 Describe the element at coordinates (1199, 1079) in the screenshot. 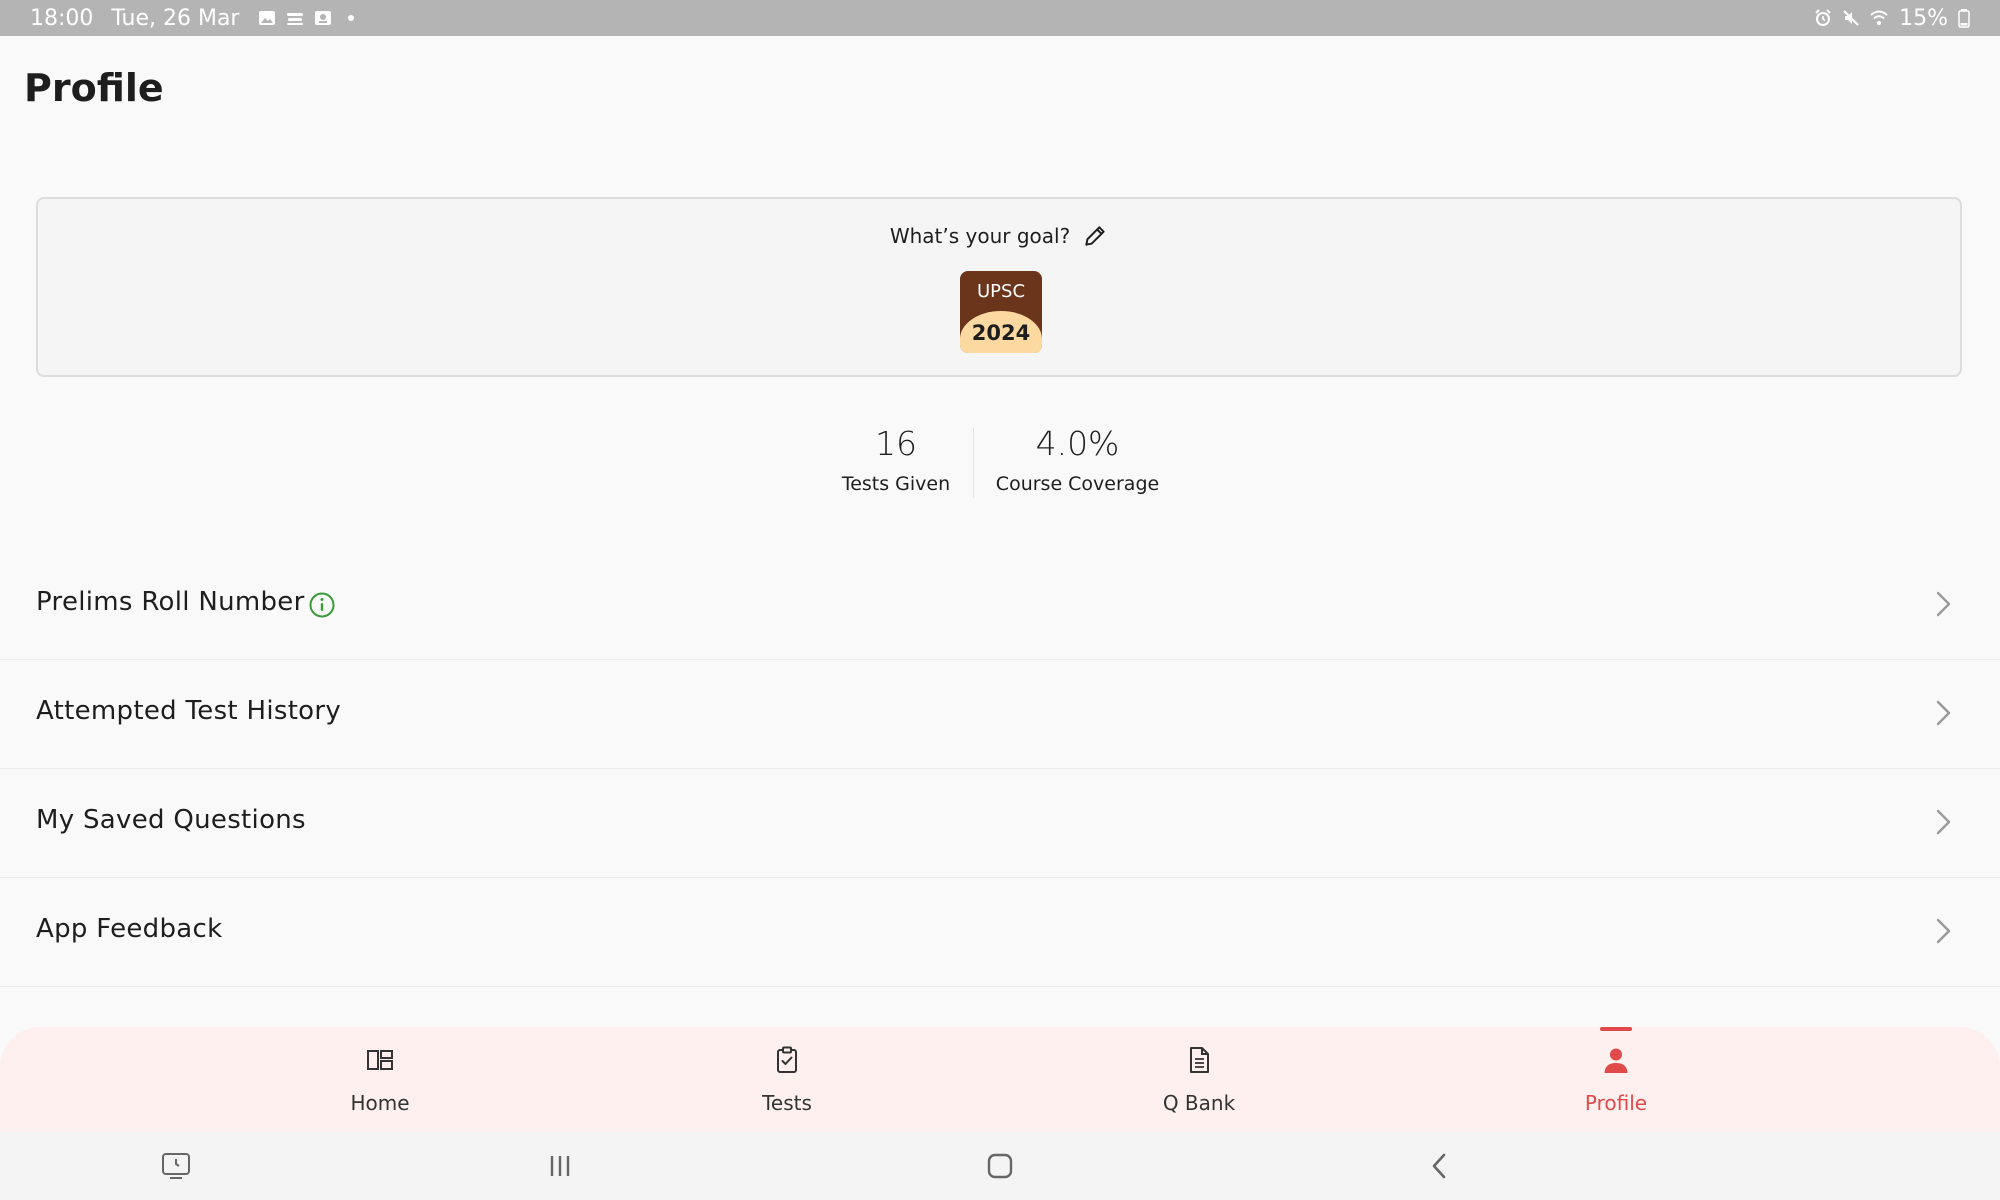

I see `nav-item-q-bank: Q Bank` at that location.